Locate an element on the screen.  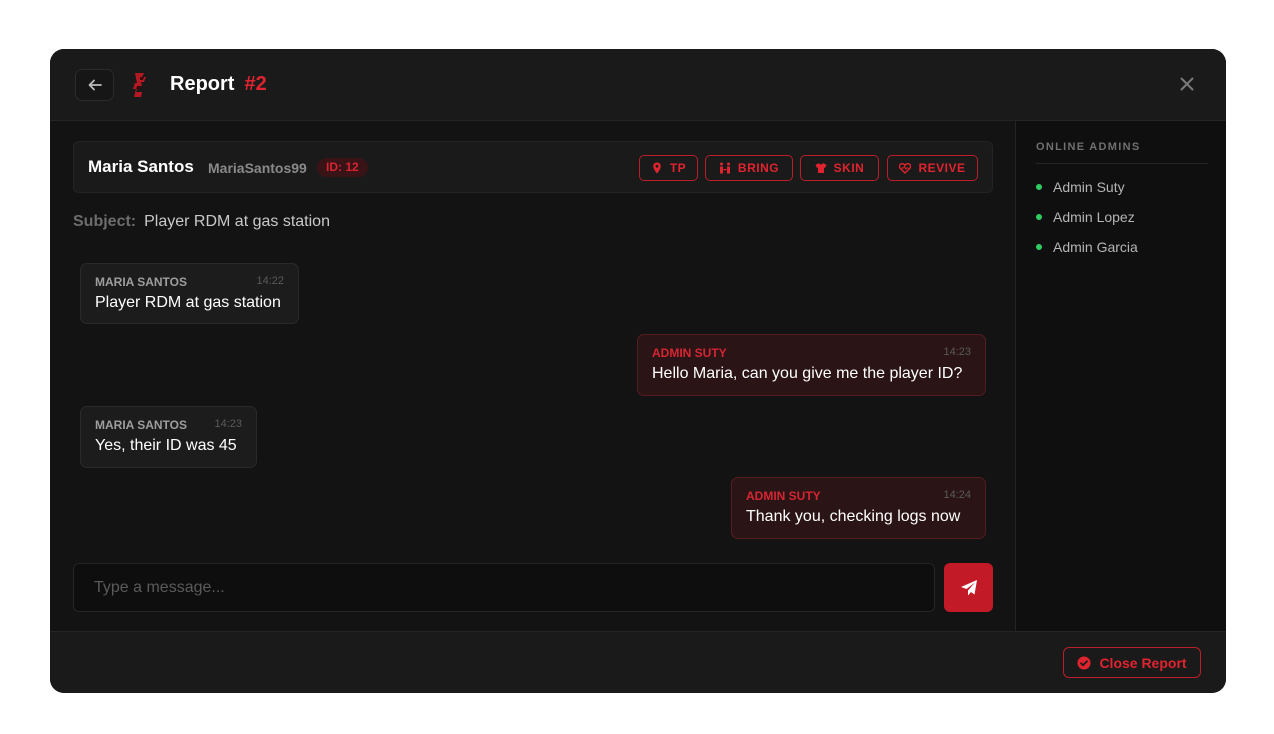
page-title: Report #2 is located at coordinates (218, 84).